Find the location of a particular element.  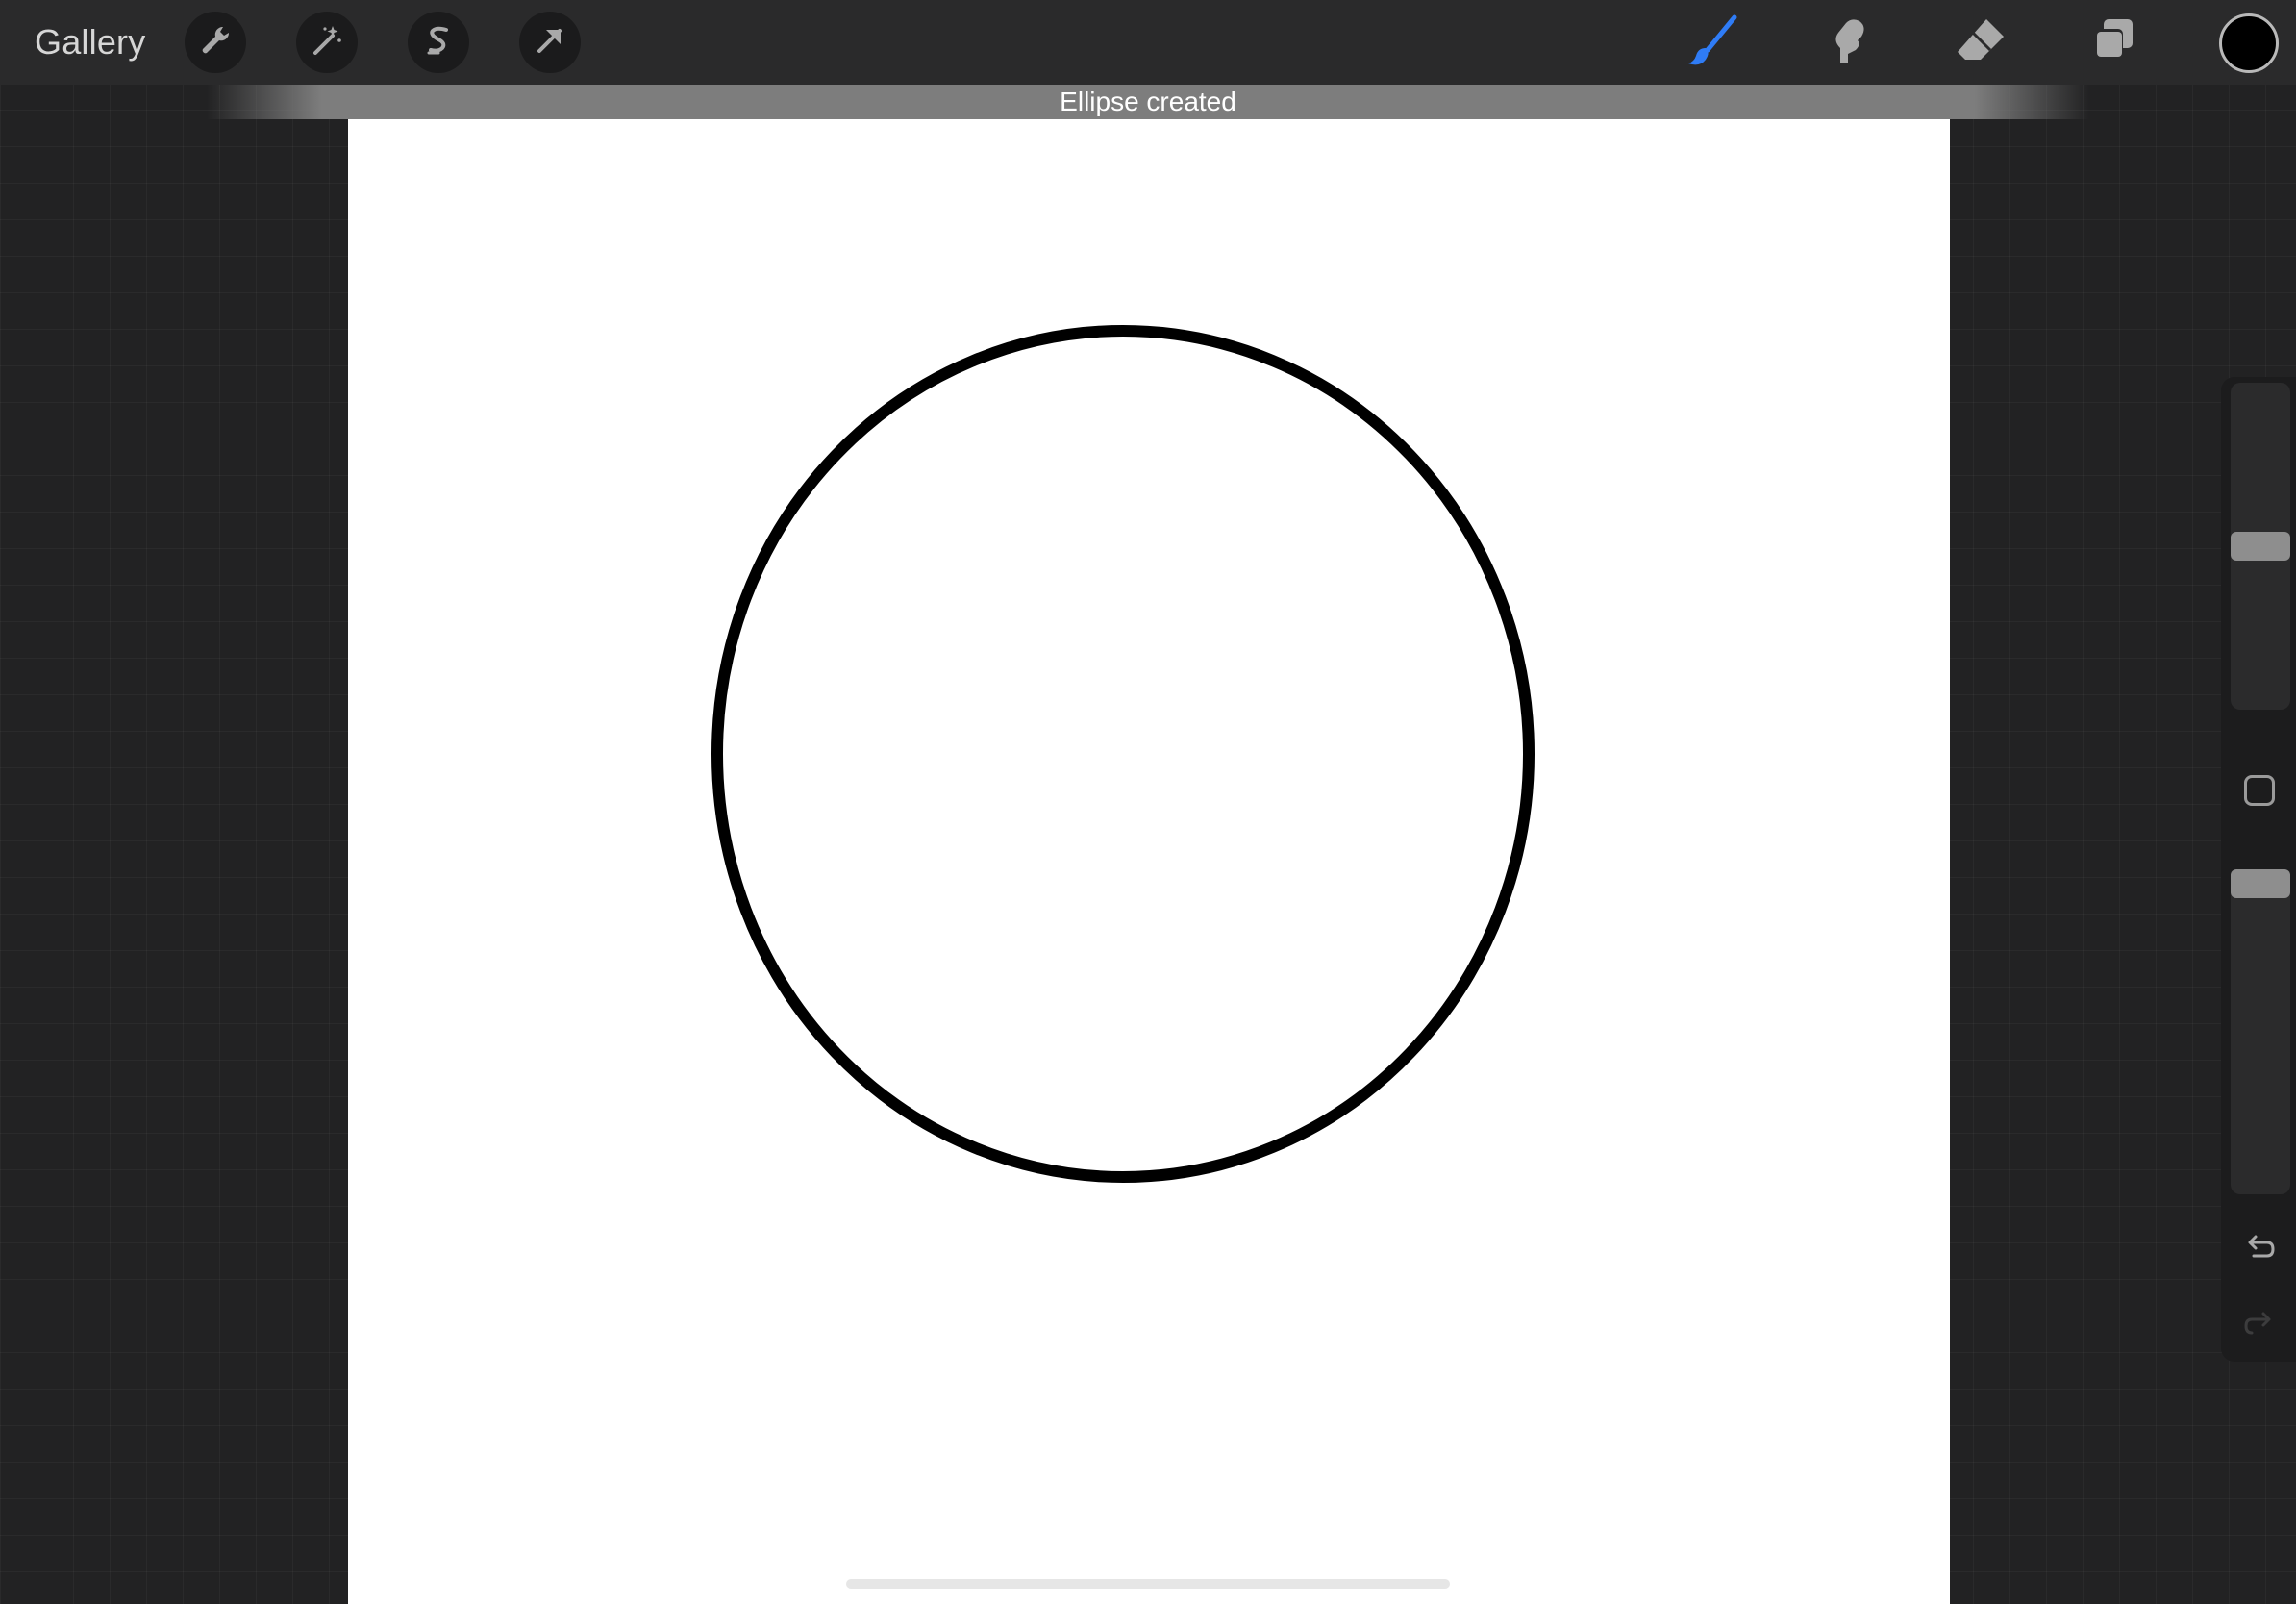

brush-size-thumb is located at coordinates (2260, 546).